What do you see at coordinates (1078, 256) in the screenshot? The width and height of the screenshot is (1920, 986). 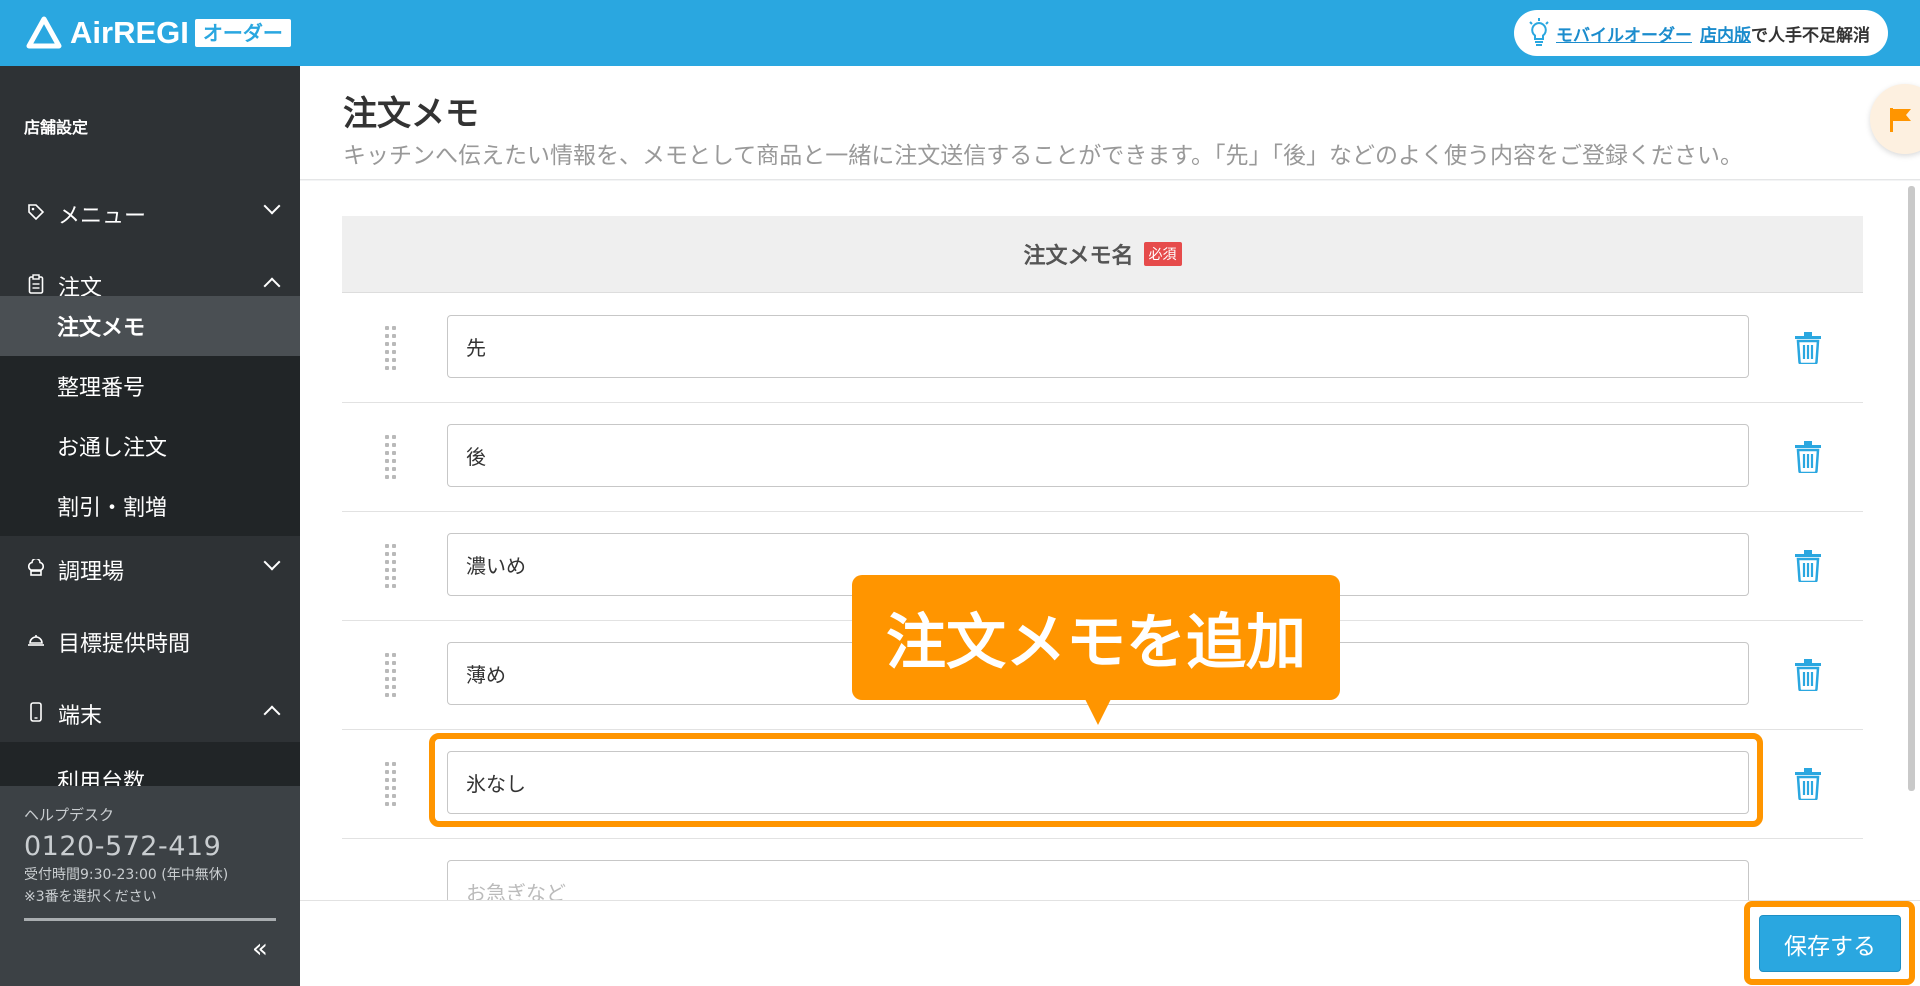 I see `column-header-memo-name: 注文メモ名` at bounding box center [1078, 256].